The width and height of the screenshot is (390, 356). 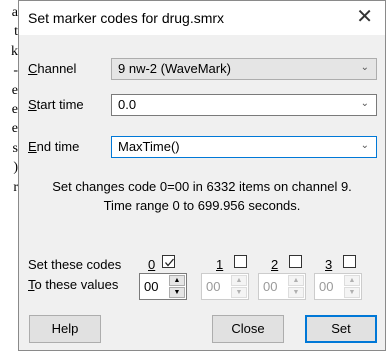 I want to click on code-1-value-spinner: 00 ▲ ▼, so click(x=225, y=286).